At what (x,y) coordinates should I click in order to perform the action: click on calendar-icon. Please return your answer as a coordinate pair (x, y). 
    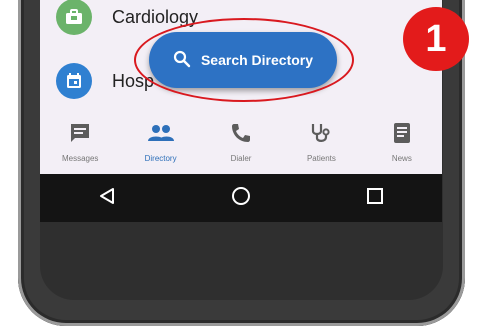
    Looking at the image, I should click on (74, 81).